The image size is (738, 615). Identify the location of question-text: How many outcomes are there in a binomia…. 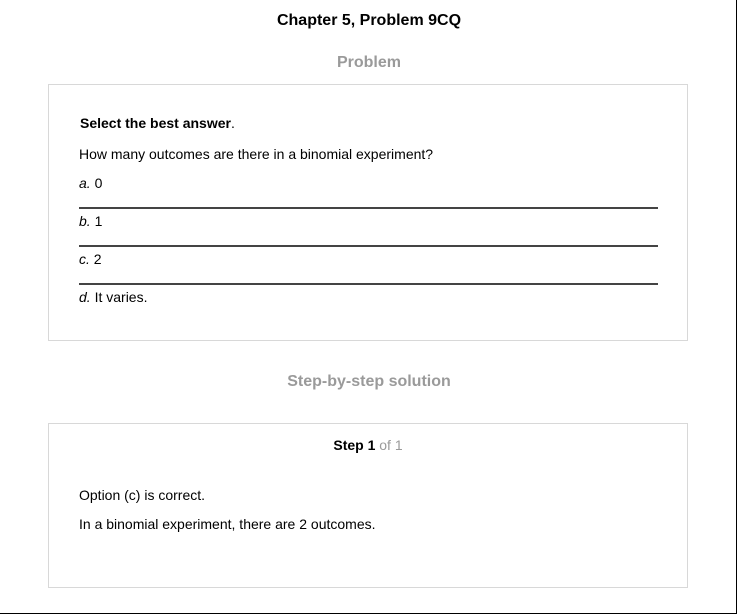
(256, 154).